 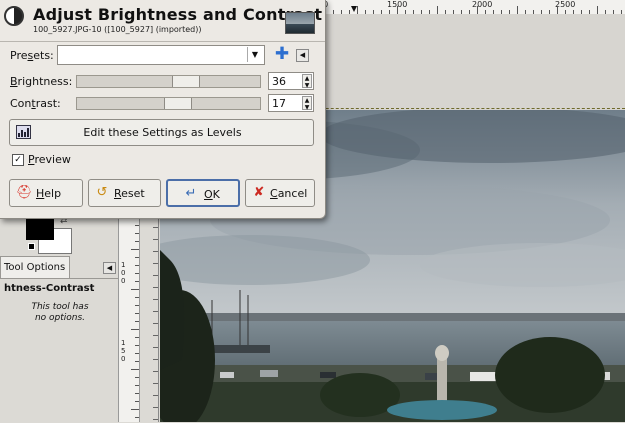 I want to click on foreground-color-swatch-overlay, so click(x=40, y=229).